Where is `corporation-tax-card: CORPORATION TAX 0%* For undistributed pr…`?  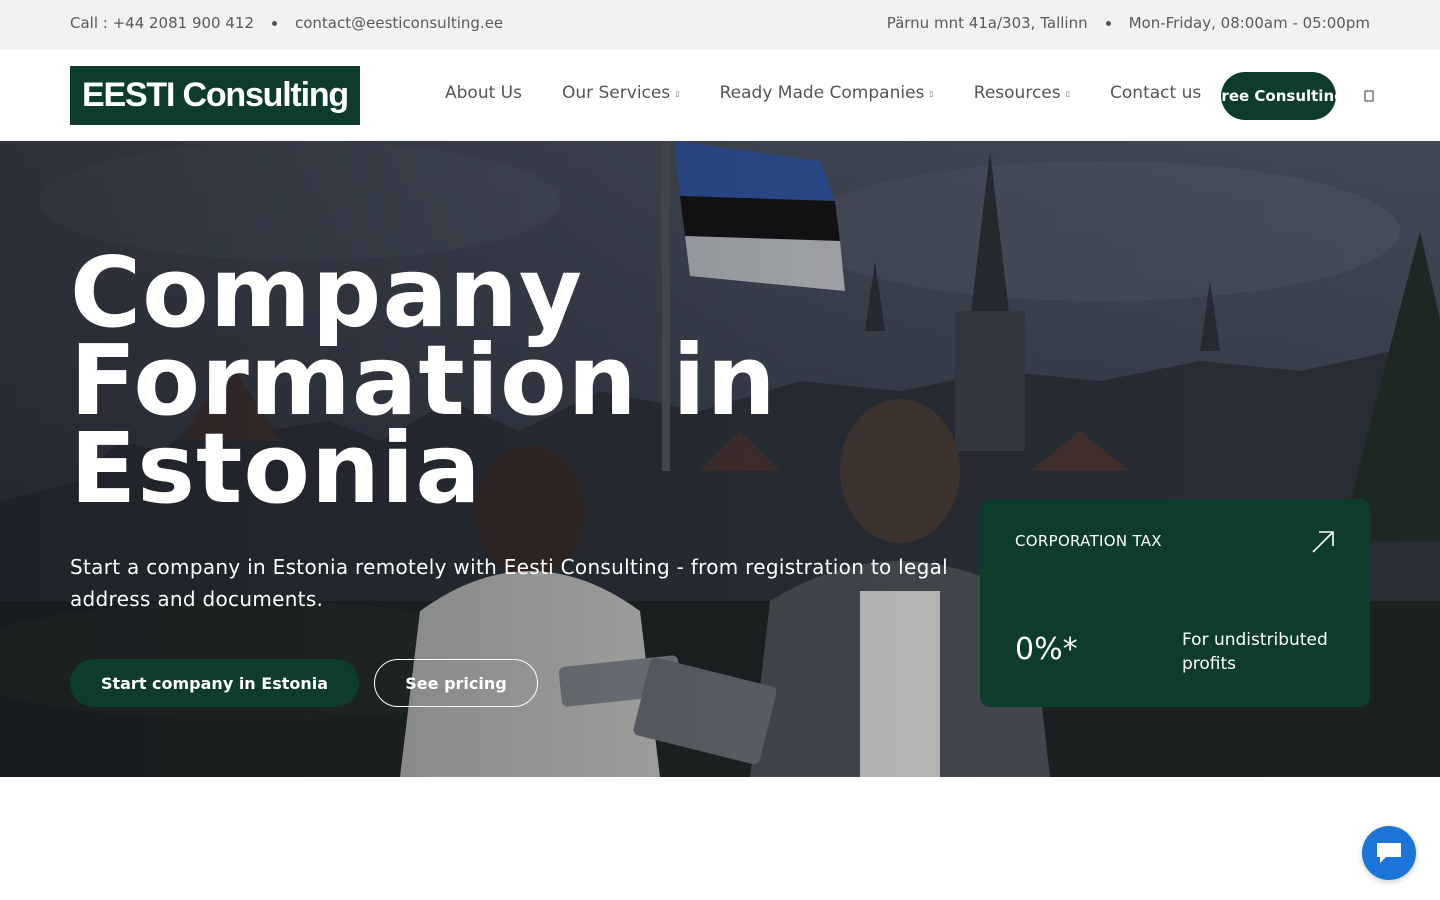
corporation-tax-card: CORPORATION TAX 0%* For undistributed pr… is located at coordinates (1175, 603).